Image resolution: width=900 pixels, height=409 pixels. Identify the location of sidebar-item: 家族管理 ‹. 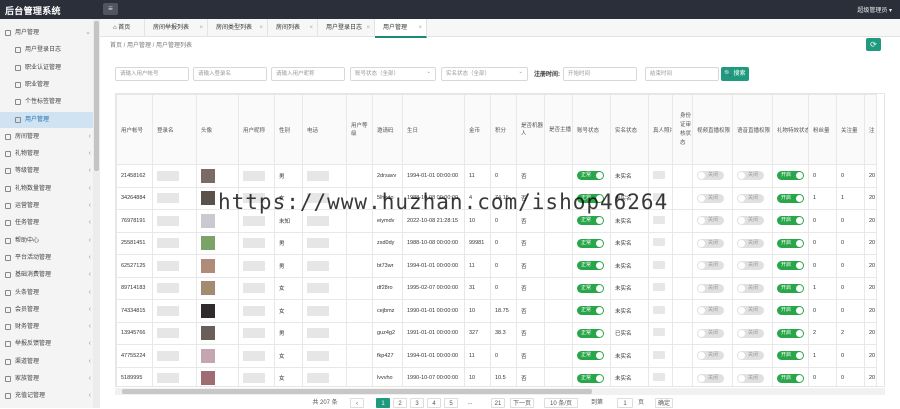
(46, 379).